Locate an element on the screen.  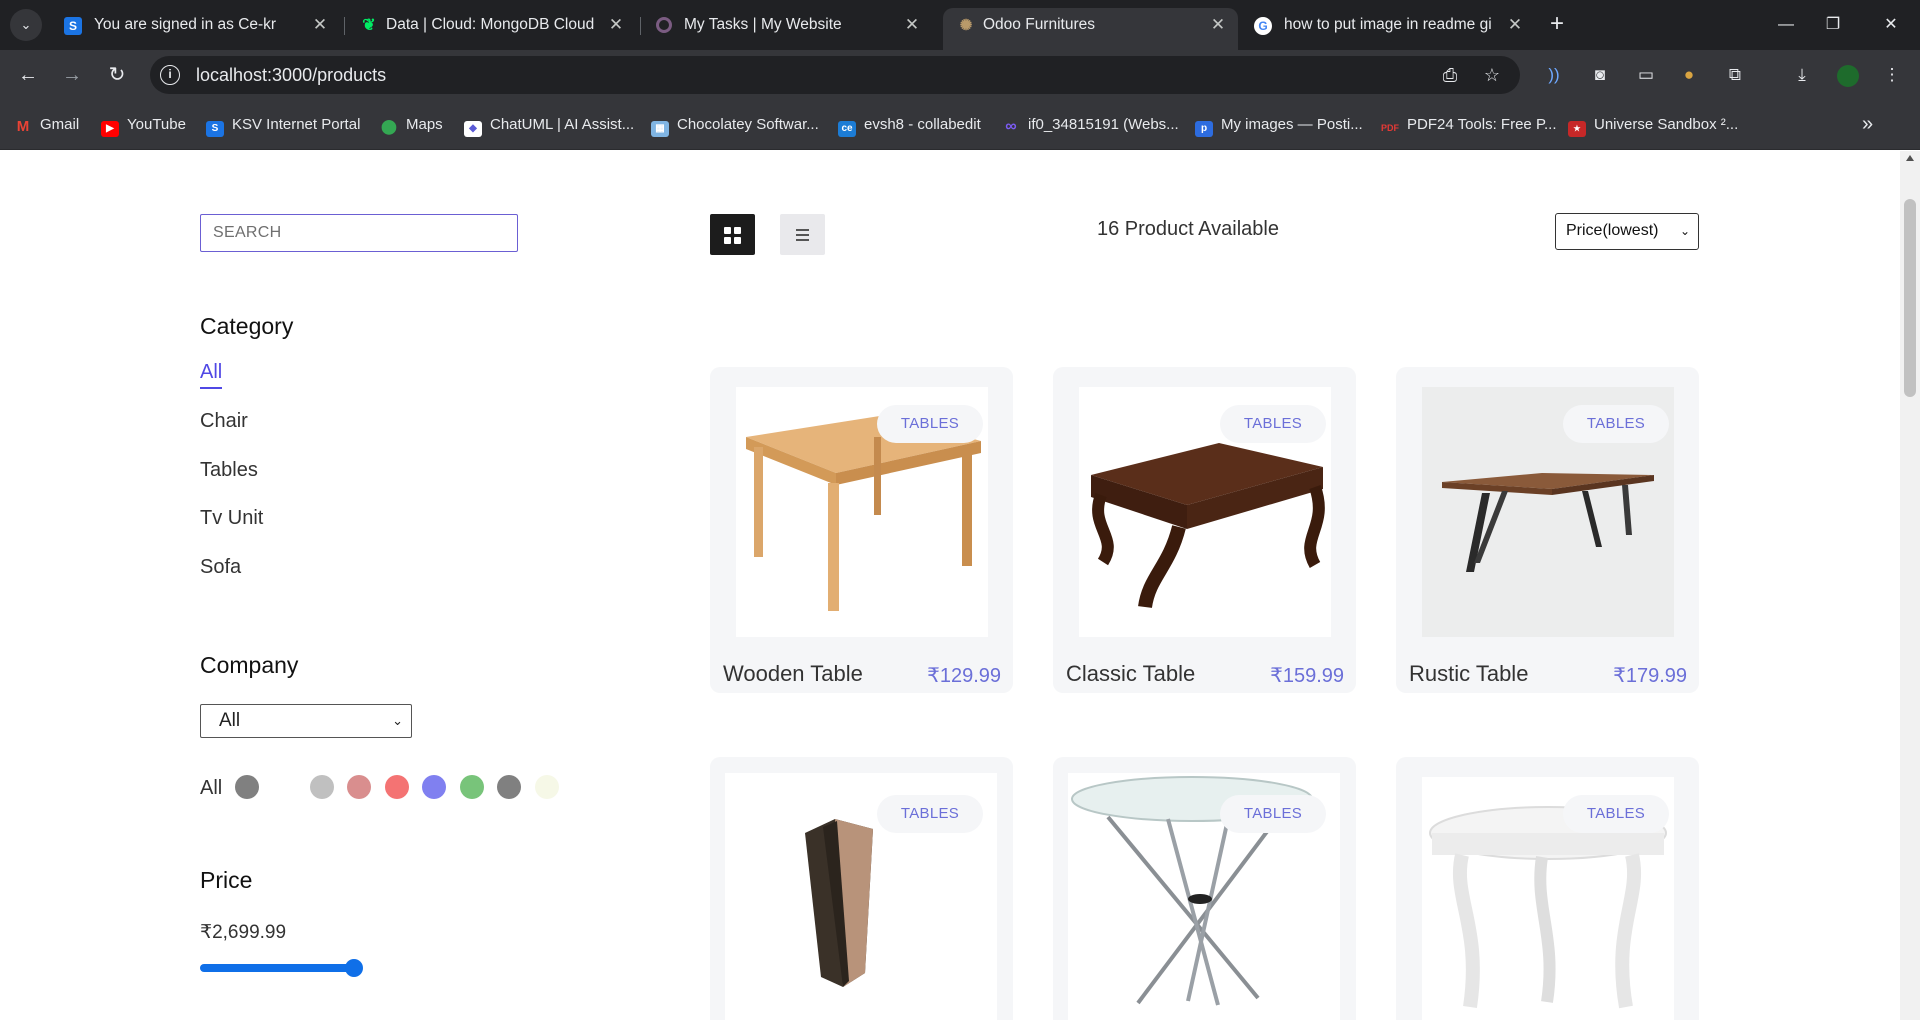
tab-signed-in: S You are signed in as Ce-kr ✕ is located at coordinates (195, 25).